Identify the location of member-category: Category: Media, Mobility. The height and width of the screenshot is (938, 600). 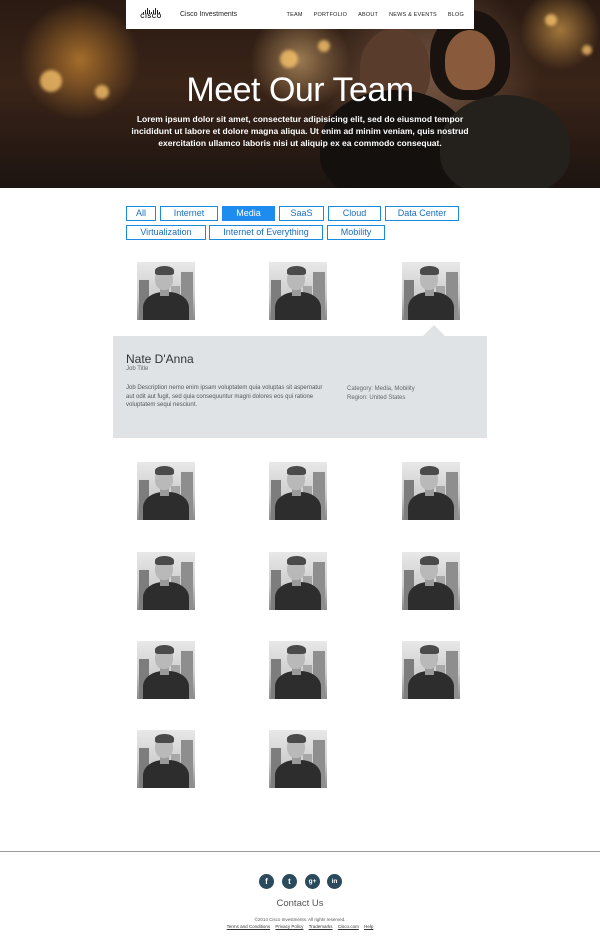
(381, 389).